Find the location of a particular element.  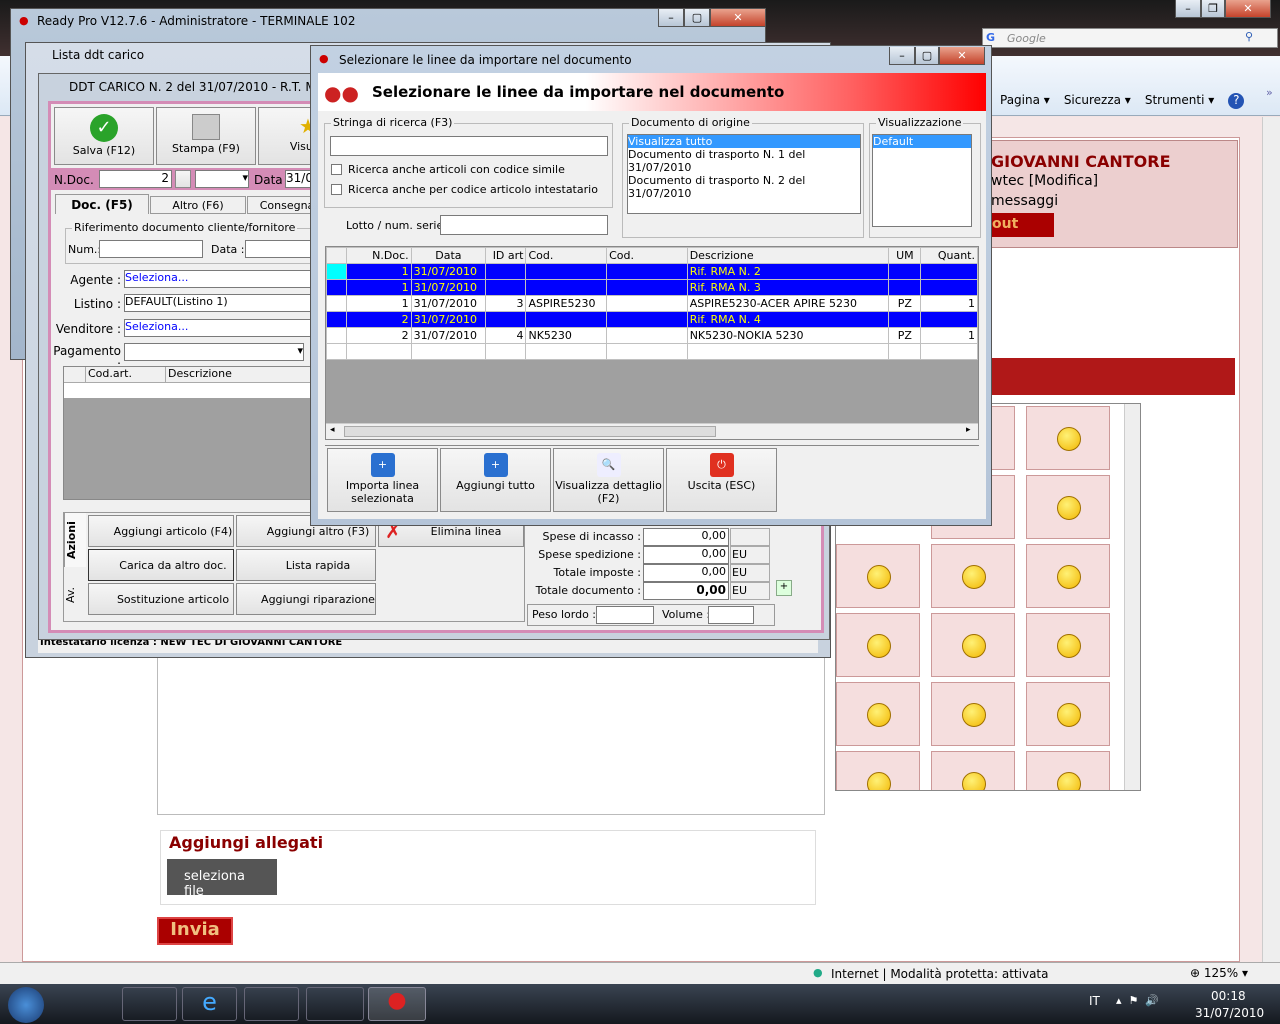

view-list: Default is located at coordinates (922, 180).